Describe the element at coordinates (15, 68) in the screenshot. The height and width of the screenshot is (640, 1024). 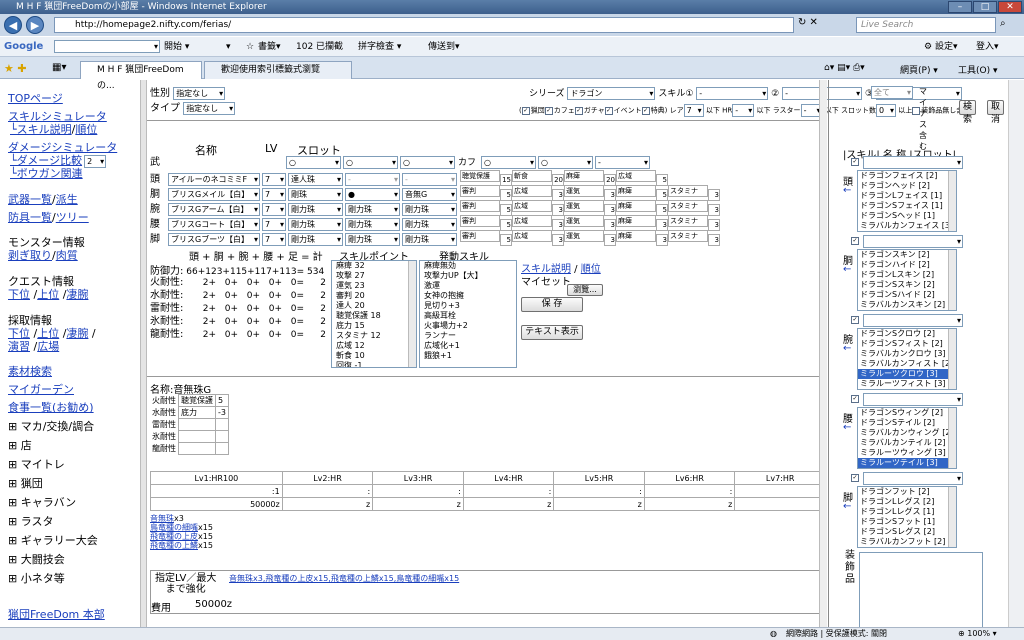
I see `favorites-star-icon: ★ ✚` at that location.